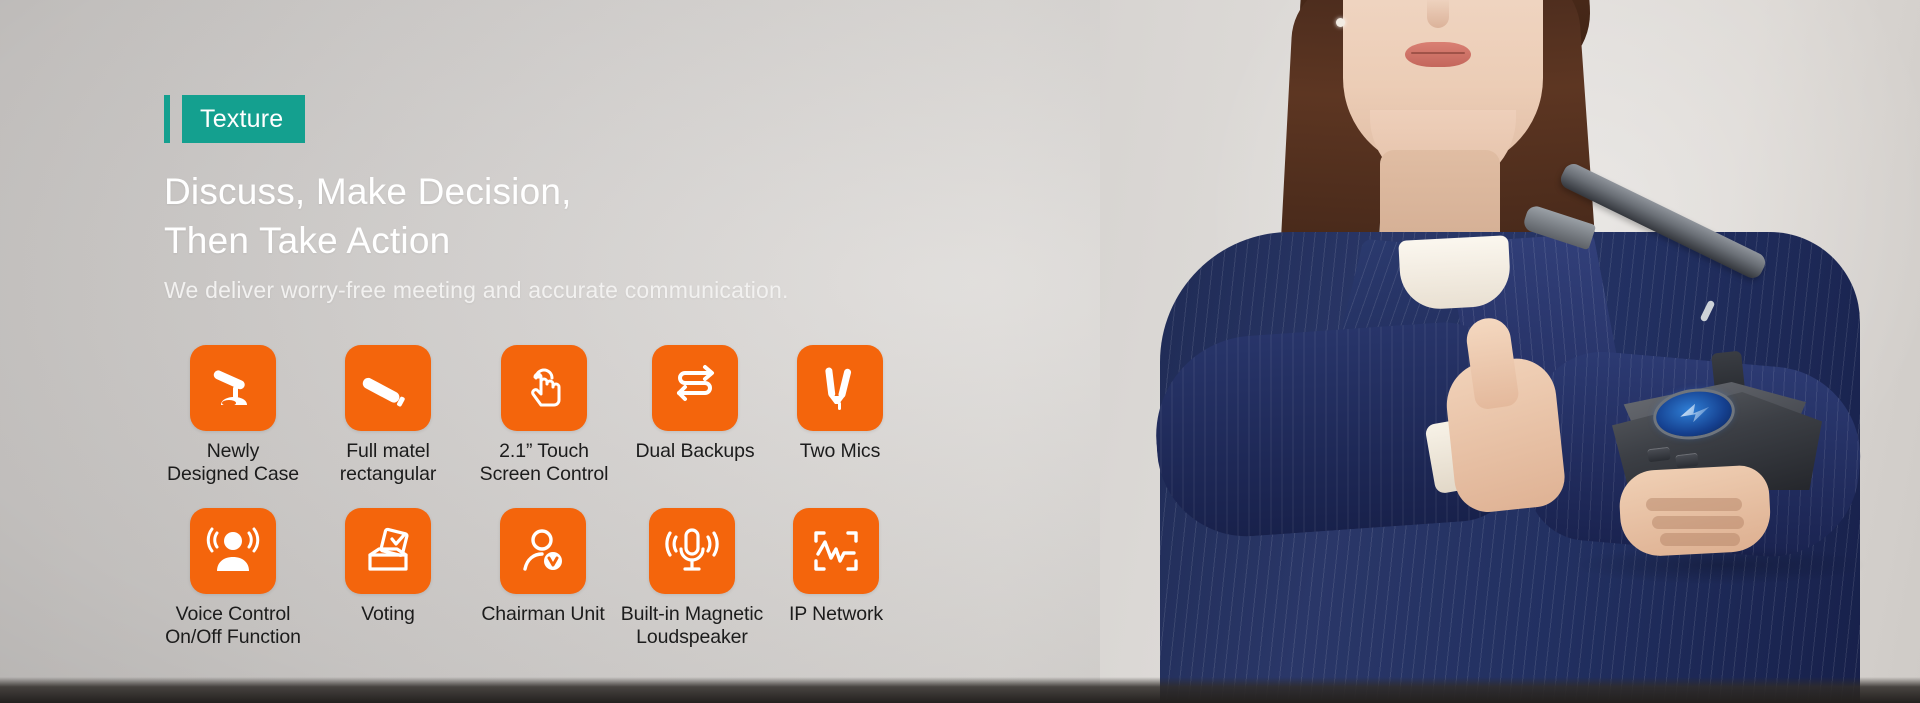 Image resolution: width=1920 pixels, height=703 pixels. I want to click on floor-shadow, so click(960, 690).